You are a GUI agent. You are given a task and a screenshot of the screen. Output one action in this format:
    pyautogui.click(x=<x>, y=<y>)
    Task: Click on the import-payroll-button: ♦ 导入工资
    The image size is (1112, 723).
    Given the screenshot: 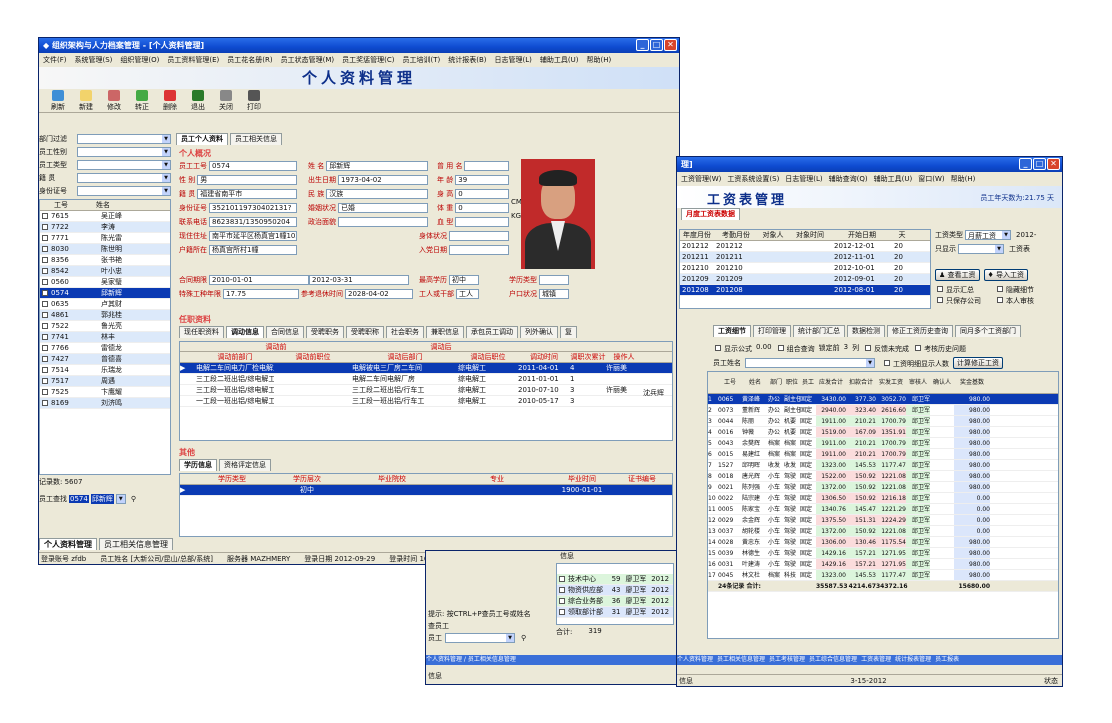 What is the action you would take?
    pyautogui.click(x=1006, y=275)
    